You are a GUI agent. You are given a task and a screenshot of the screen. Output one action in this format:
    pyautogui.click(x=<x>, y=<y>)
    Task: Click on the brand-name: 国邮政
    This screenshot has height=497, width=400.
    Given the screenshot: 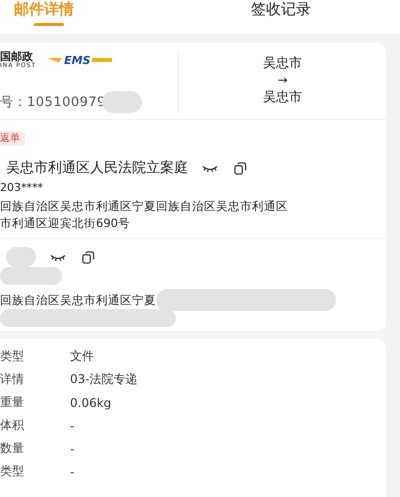 What is the action you would take?
    pyautogui.click(x=16, y=56)
    